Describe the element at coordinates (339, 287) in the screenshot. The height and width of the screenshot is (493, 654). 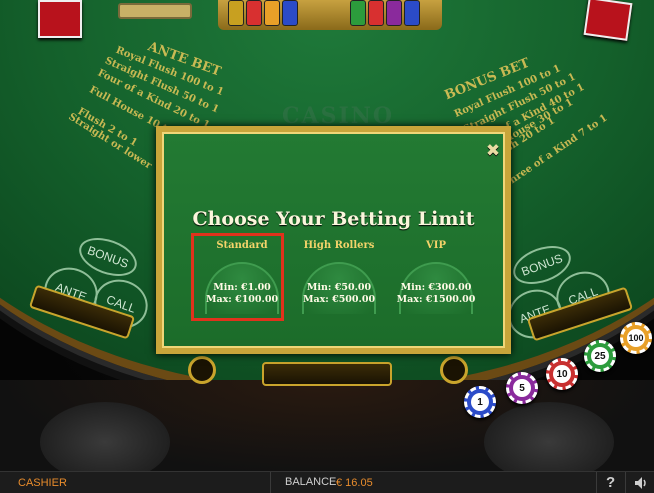
I see `option-min: Min: €50.00` at that location.